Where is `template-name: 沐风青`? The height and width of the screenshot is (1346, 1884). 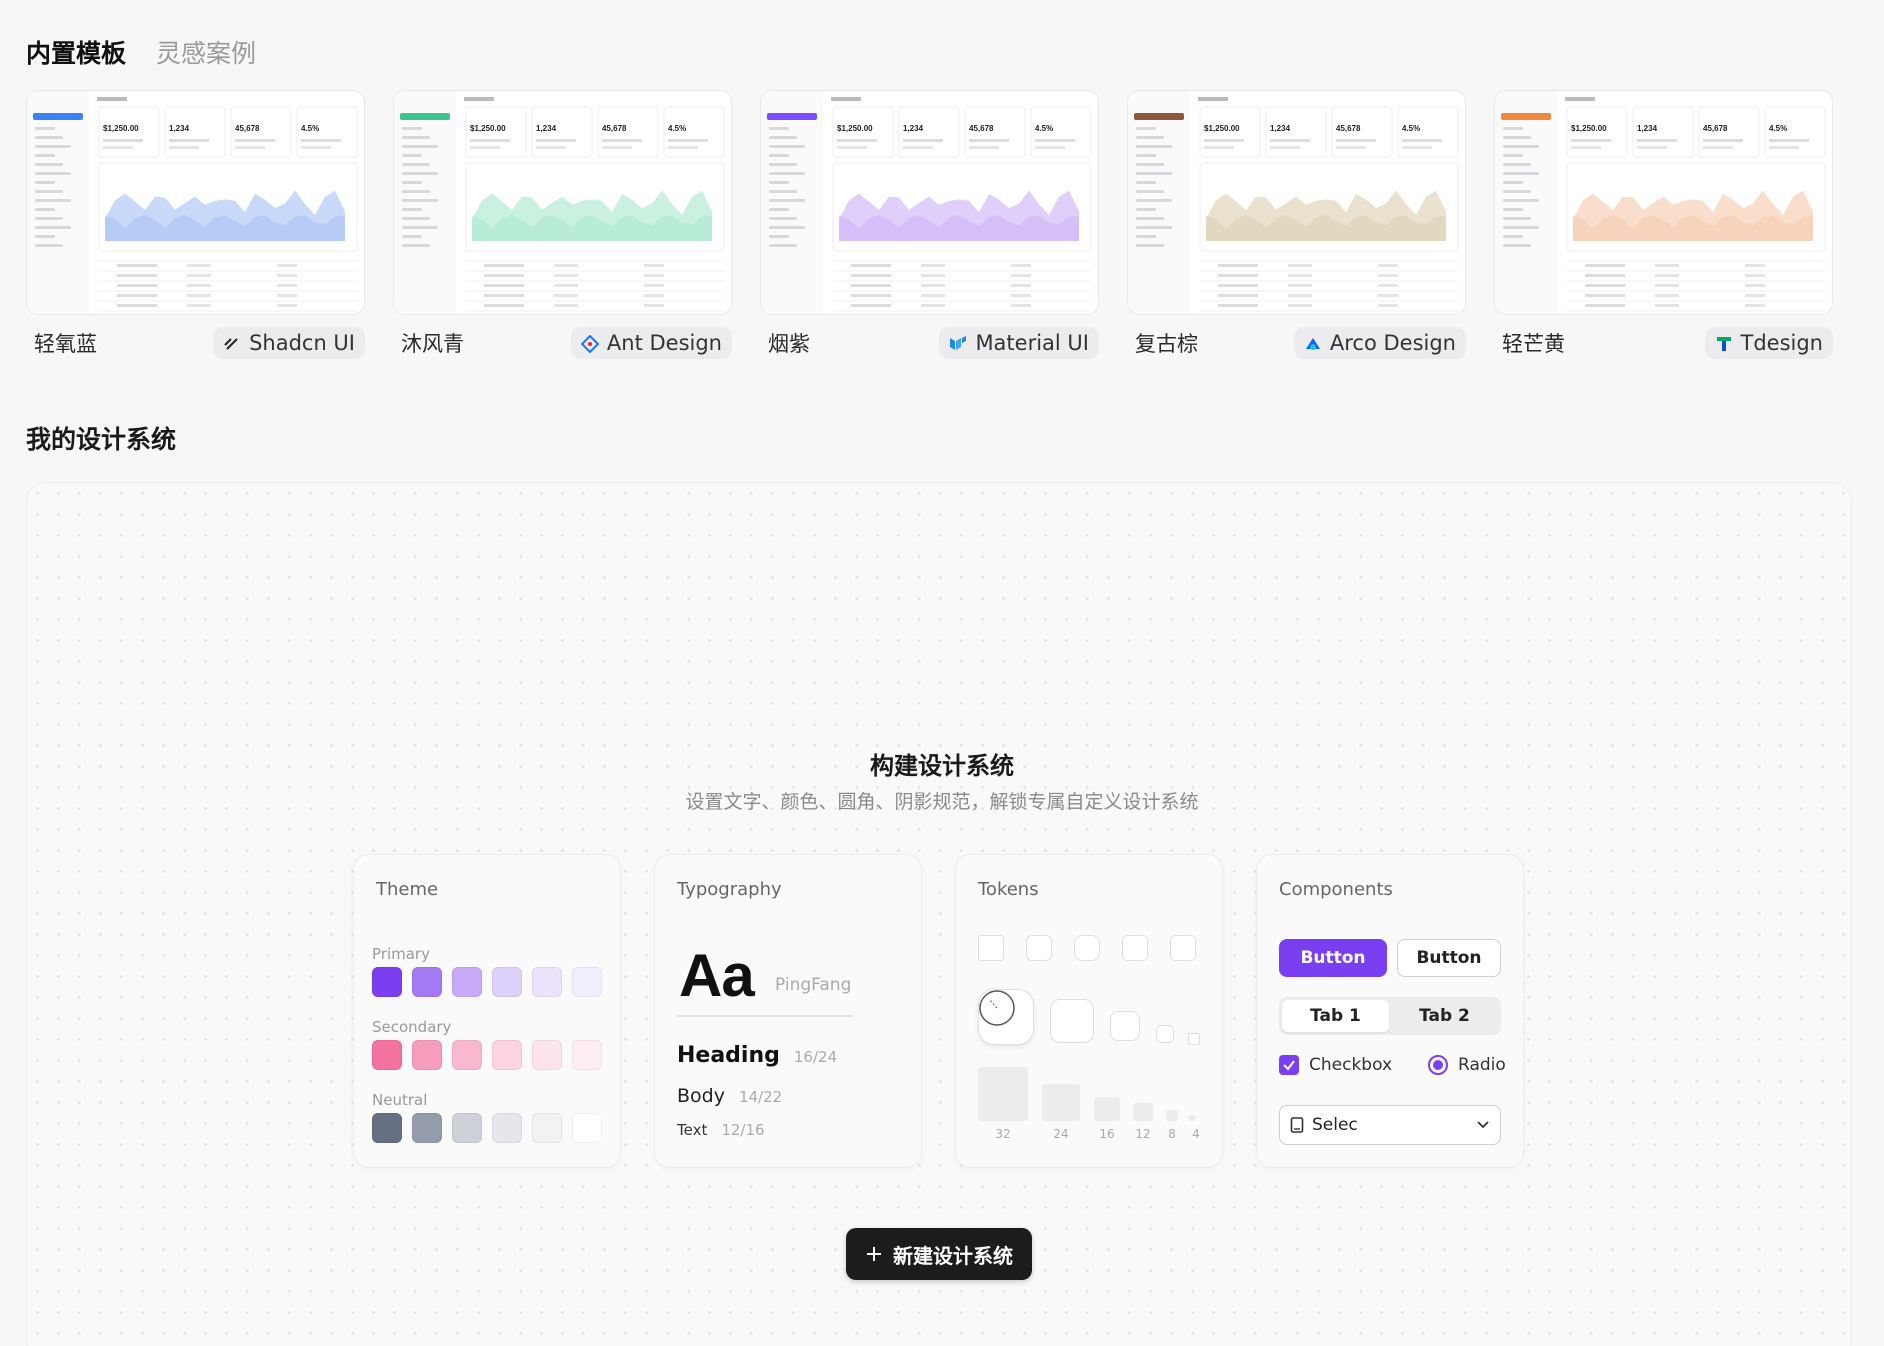 template-name: 沐风青 is located at coordinates (432, 344).